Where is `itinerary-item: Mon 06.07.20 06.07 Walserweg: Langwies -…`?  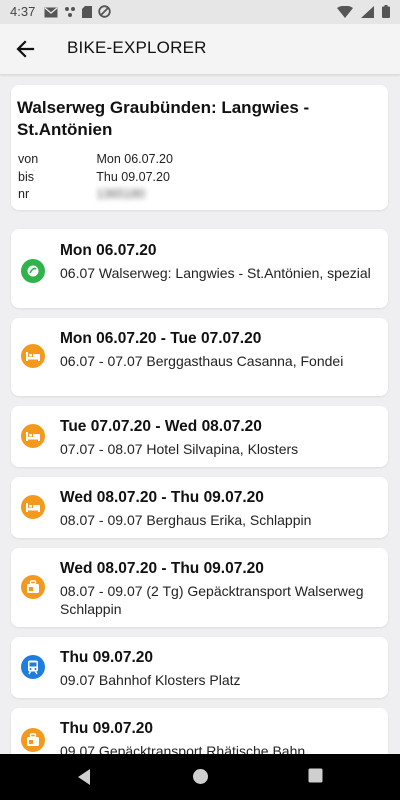 itinerary-item: Mon 06.07.20 06.07 Walserweg: Langwies -… is located at coordinates (199, 268).